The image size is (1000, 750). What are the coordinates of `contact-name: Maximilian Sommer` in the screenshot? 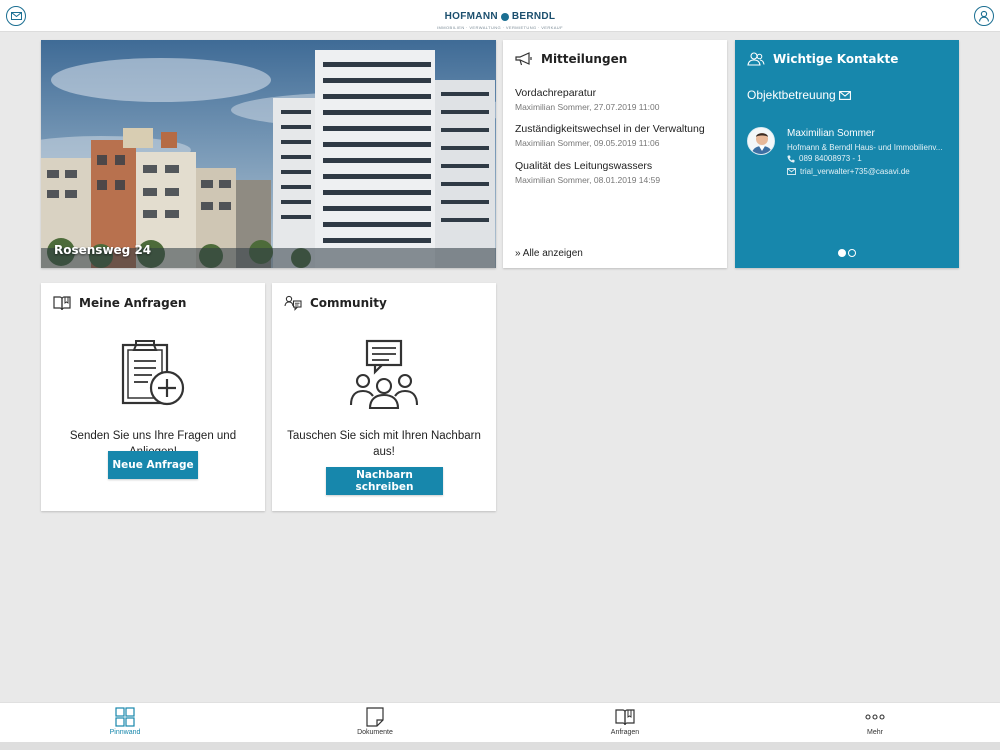 It's located at (831, 133).